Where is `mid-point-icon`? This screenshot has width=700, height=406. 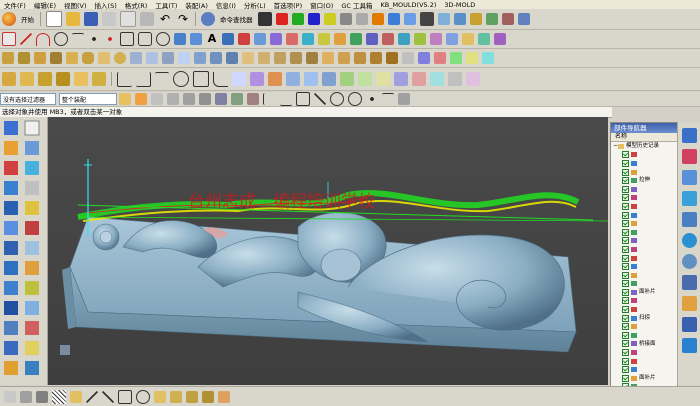
mid-point-icon is located at coordinates (286, 99).